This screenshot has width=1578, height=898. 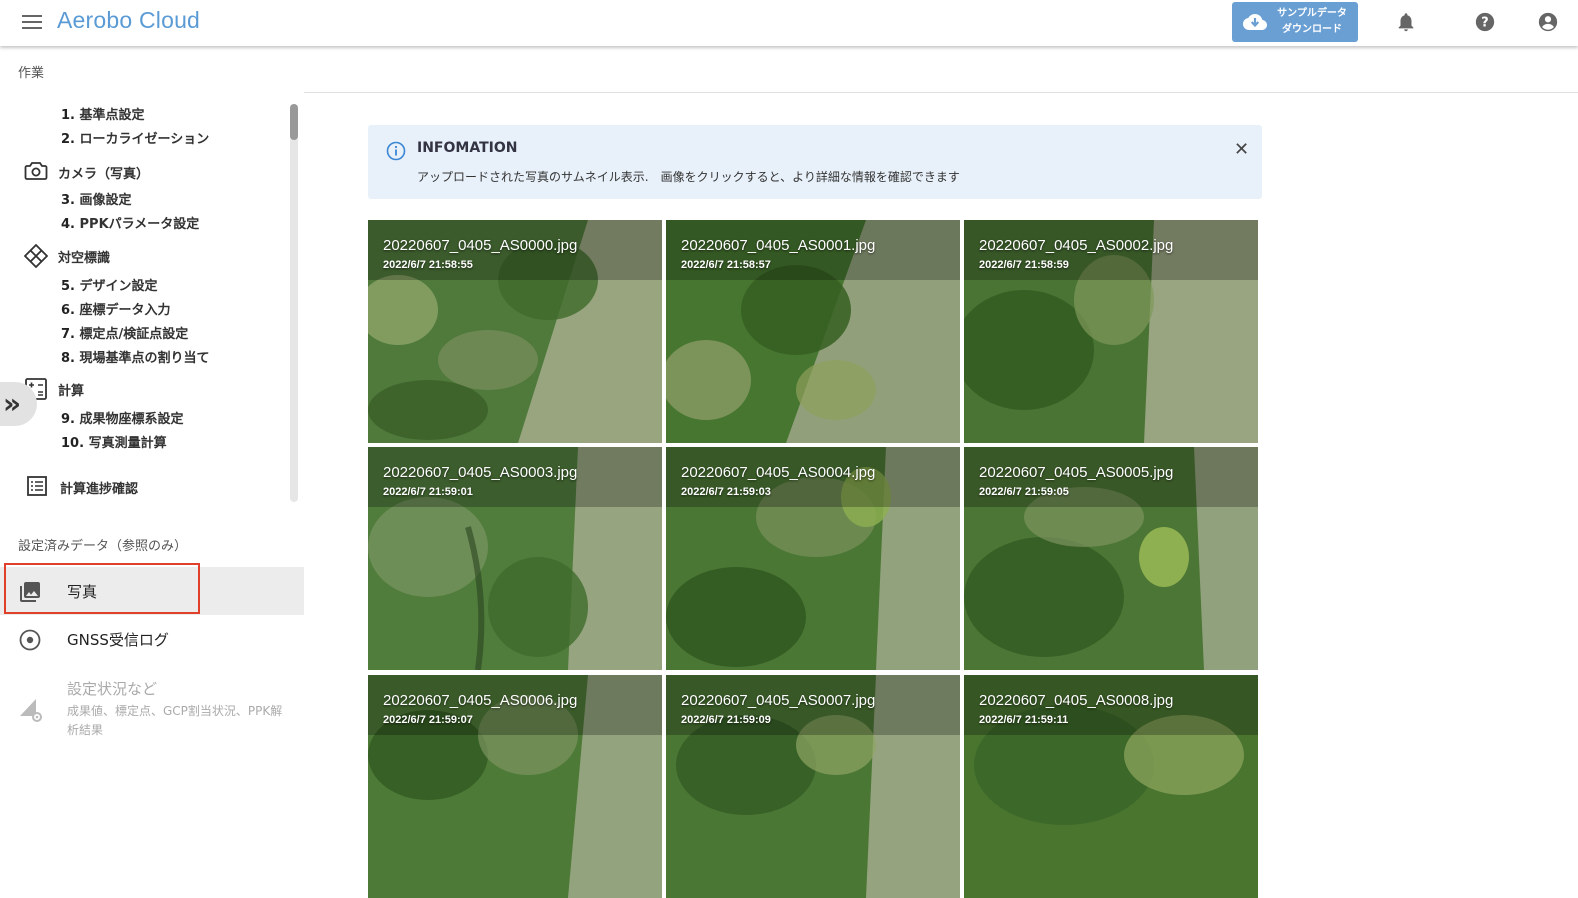 I want to click on photo-timestamp: 2022/6/7 21:59:11, so click(x=1024, y=720).